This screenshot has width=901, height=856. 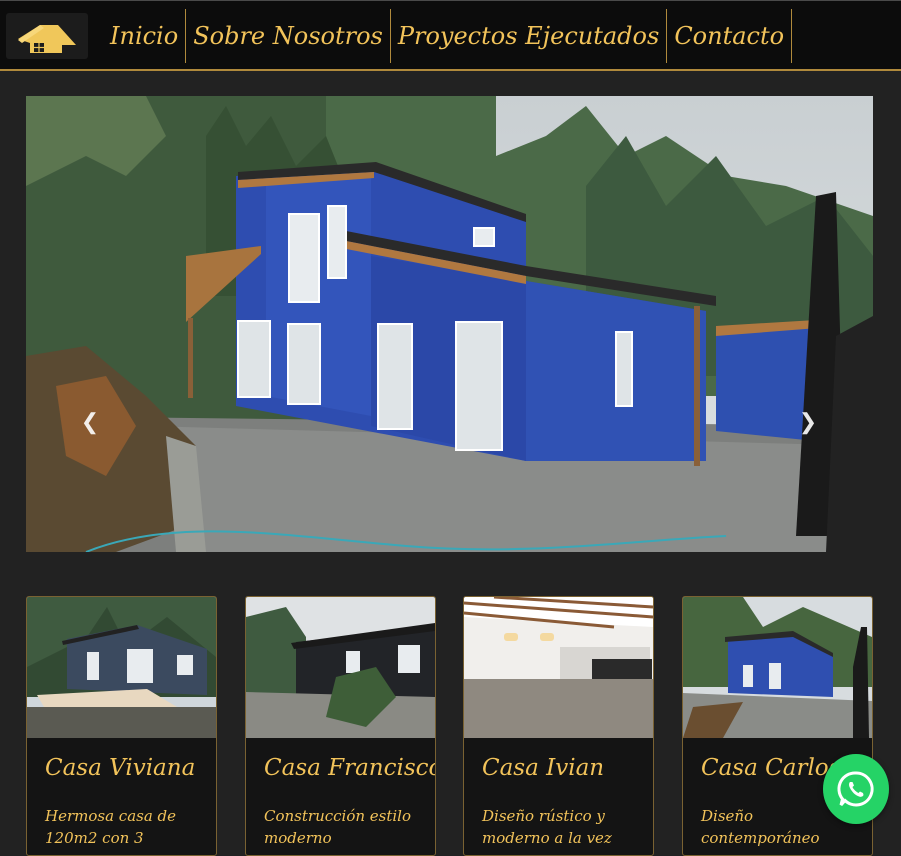 What do you see at coordinates (288, 36) in the screenshot?
I see `nav-item-sobre-nosotros: Sobre Nosotros` at bounding box center [288, 36].